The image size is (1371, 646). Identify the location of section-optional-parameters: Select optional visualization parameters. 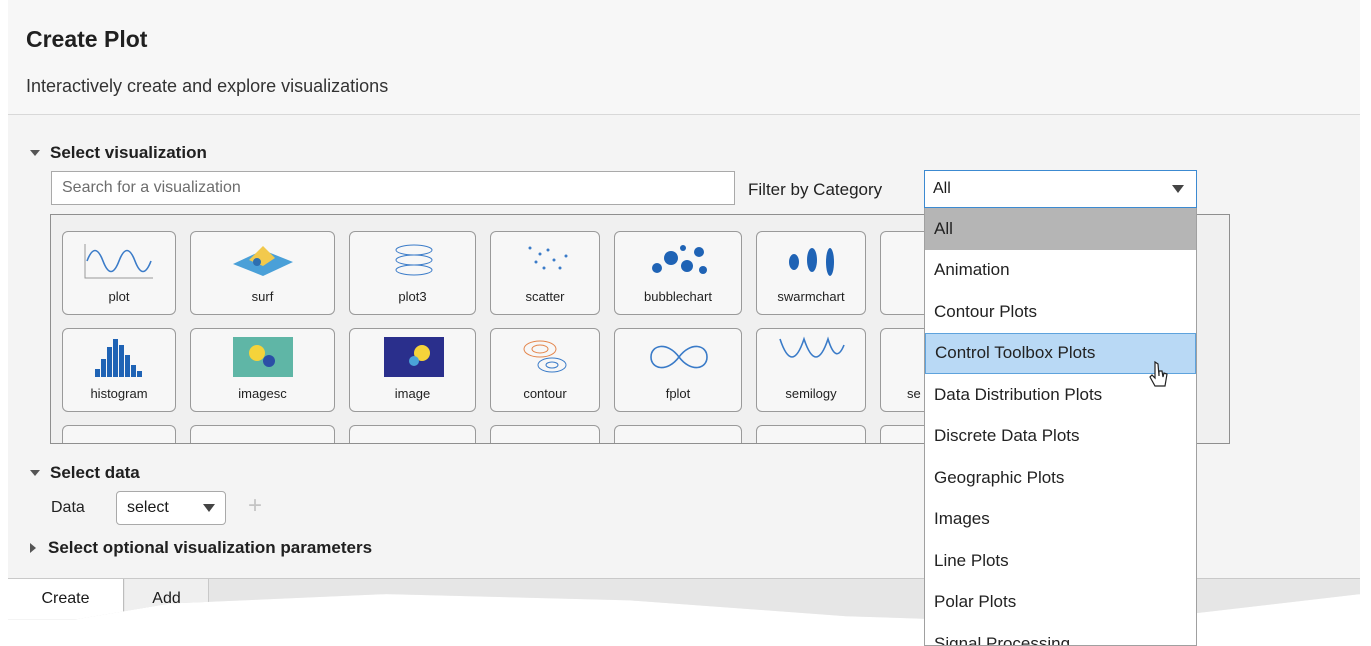
(201, 548).